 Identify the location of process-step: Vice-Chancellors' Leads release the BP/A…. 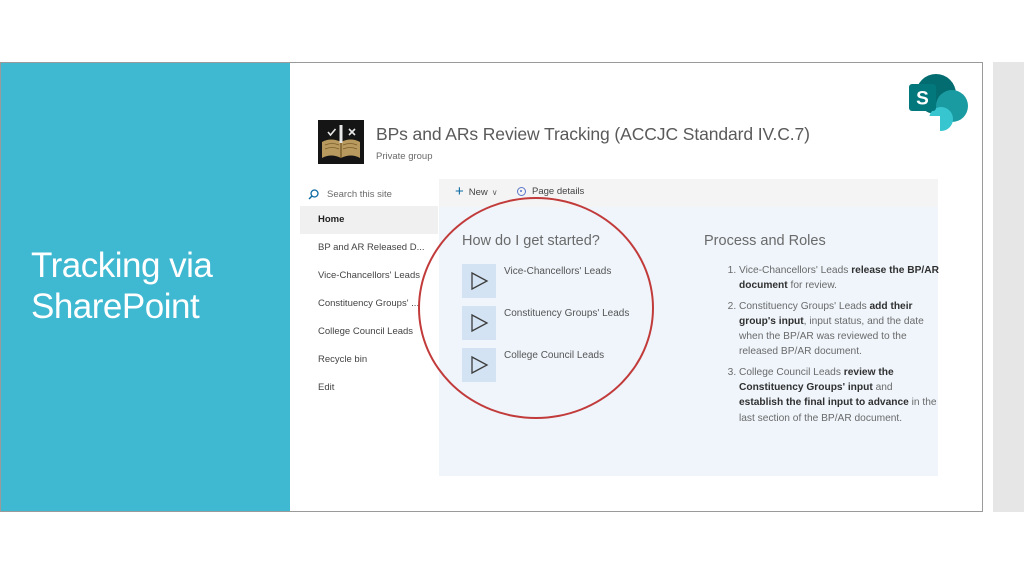
(839, 278).